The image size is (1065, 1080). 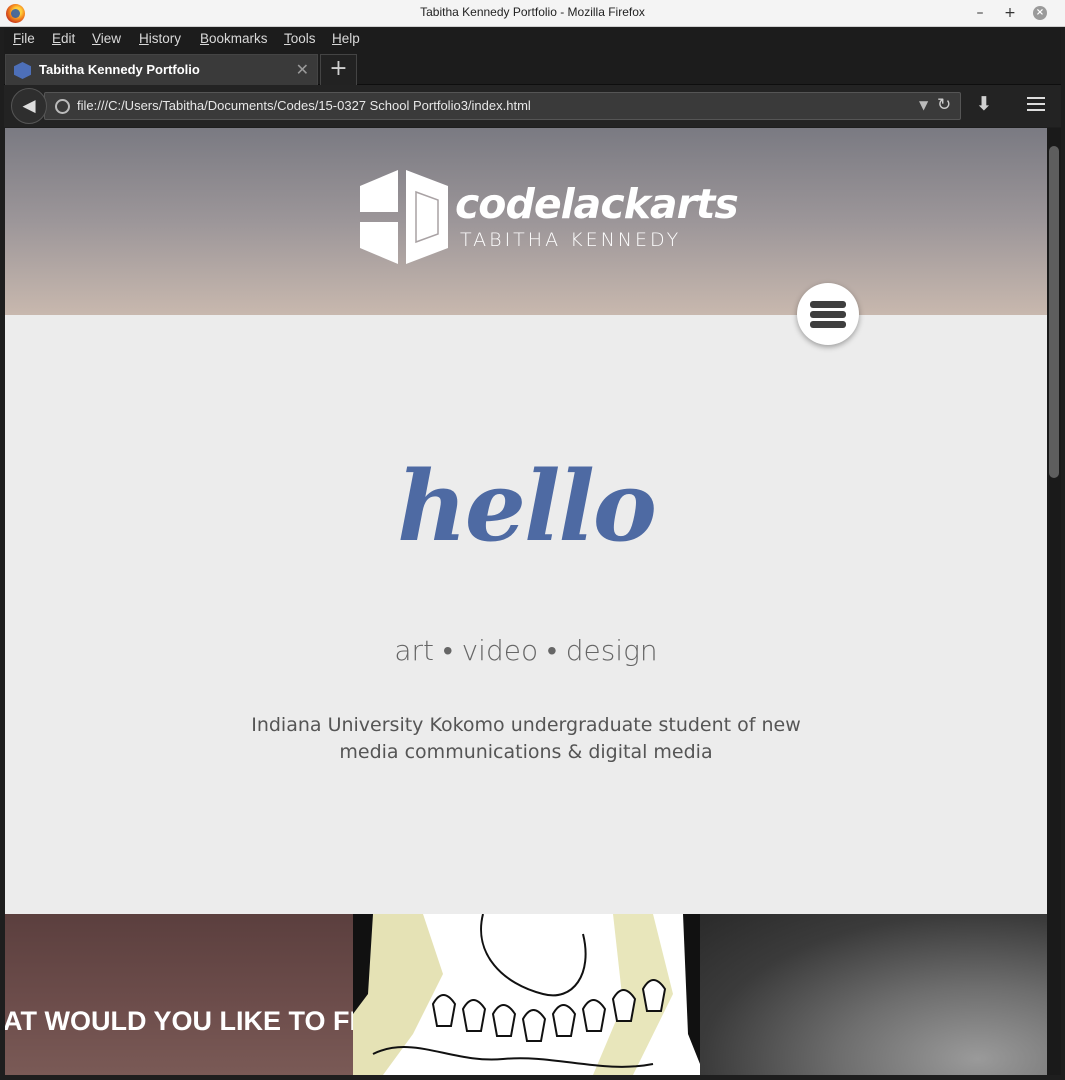 I want to click on tile-illustration, so click(x=526, y=994).